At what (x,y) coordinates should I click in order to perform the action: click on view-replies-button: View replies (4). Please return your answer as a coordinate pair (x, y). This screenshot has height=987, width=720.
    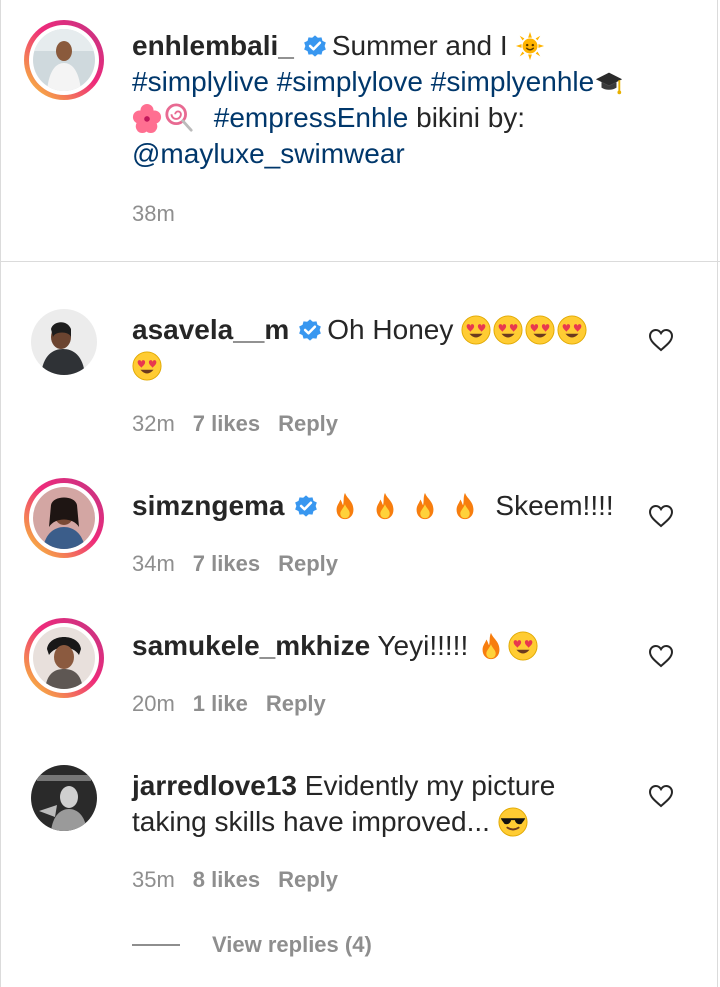
    Looking at the image, I should click on (292, 945).